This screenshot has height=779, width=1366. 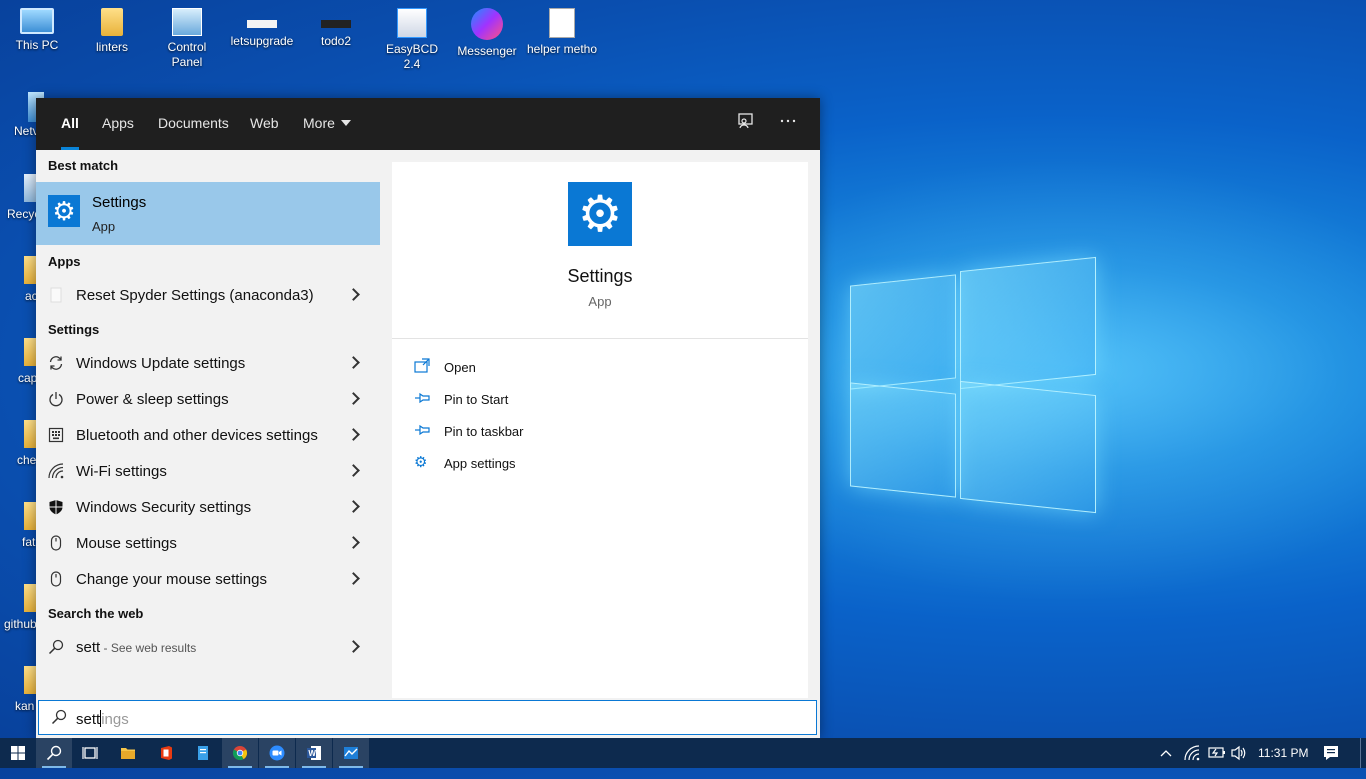 What do you see at coordinates (26, 131) in the screenshot?
I see `desktop-edge-label: Netv` at bounding box center [26, 131].